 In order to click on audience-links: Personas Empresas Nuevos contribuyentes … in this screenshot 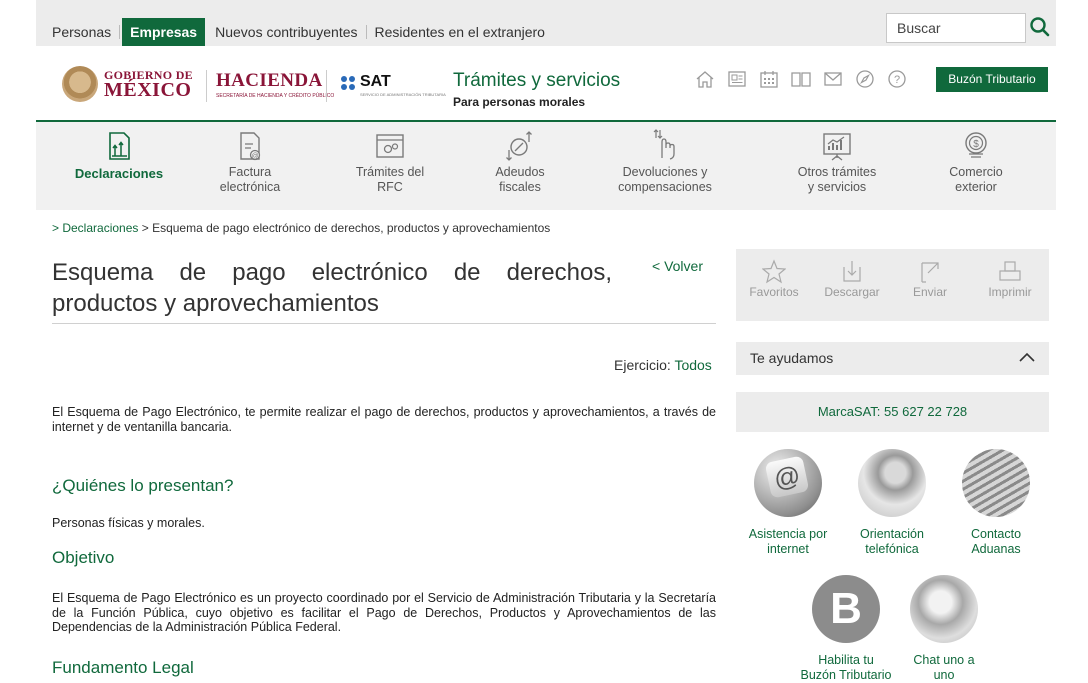, I will do `click(302, 32)`.